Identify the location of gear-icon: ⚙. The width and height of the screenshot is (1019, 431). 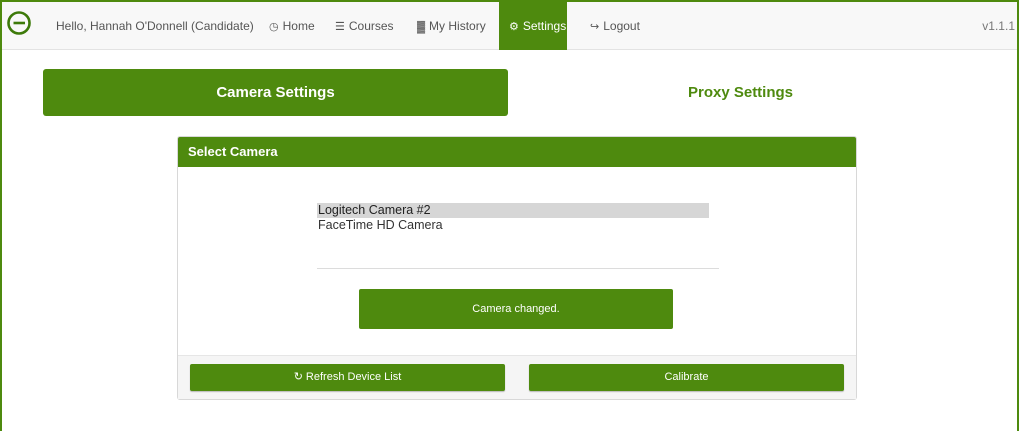
(514, 27).